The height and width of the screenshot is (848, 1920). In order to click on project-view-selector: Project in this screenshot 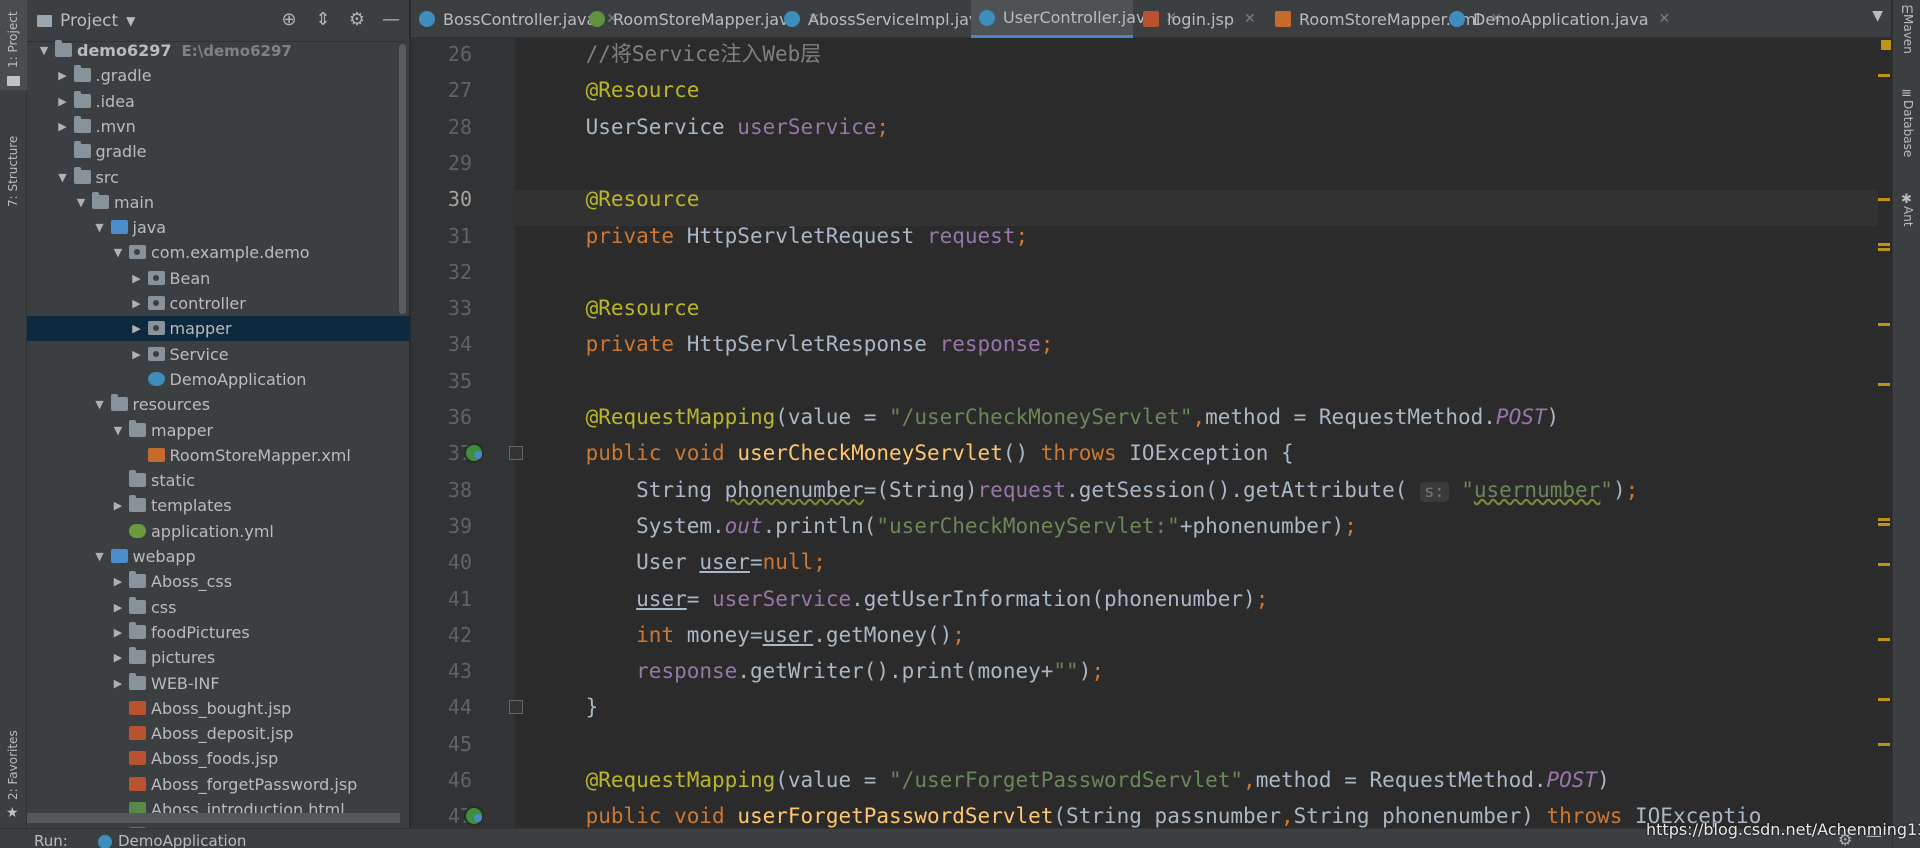, I will do `click(89, 21)`.